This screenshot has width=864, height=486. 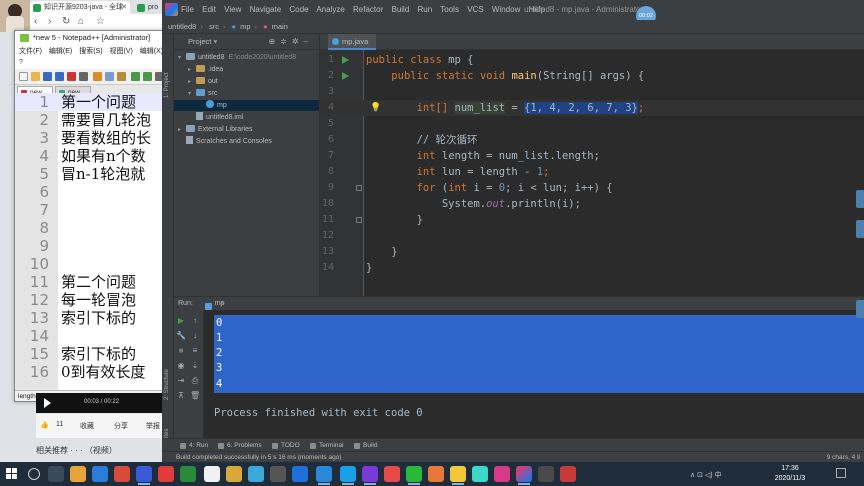 What do you see at coordinates (153, 426) in the screenshot?
I see `report-button: 举报` at bounding box center [153, 426].